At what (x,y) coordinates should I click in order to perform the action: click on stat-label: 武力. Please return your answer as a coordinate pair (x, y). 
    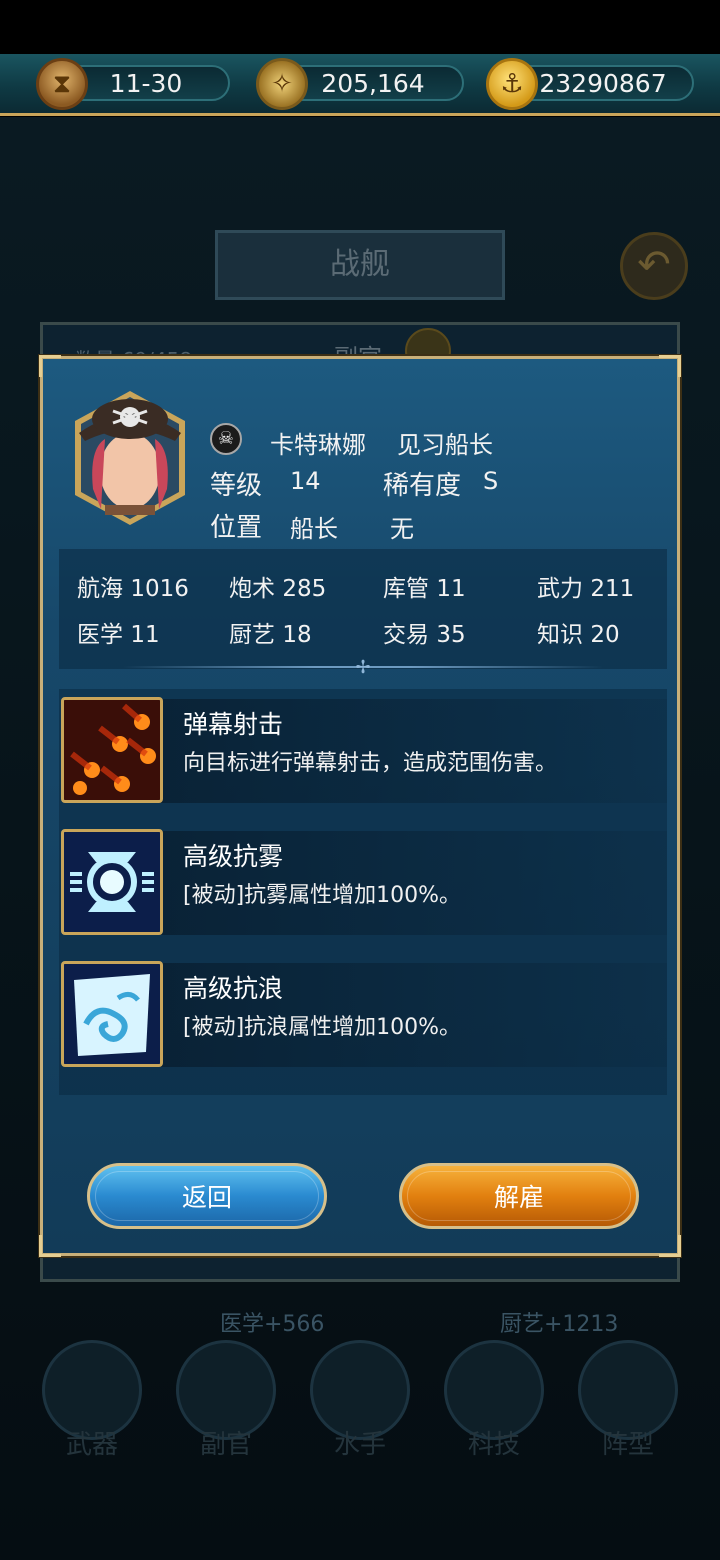
    Looking at the image, I should click on (560, 589).